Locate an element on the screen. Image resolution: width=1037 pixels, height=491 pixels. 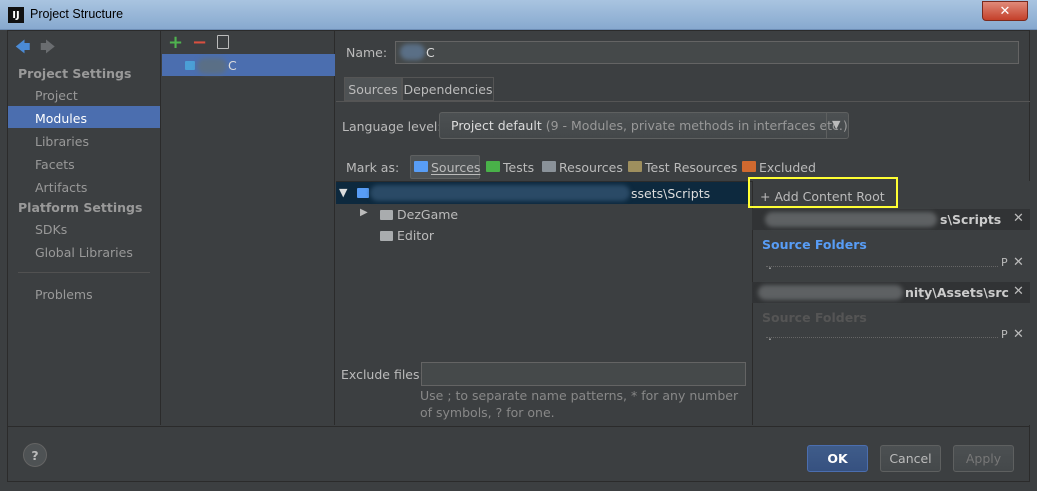
settings-nav is located at coordinates (84, 228).